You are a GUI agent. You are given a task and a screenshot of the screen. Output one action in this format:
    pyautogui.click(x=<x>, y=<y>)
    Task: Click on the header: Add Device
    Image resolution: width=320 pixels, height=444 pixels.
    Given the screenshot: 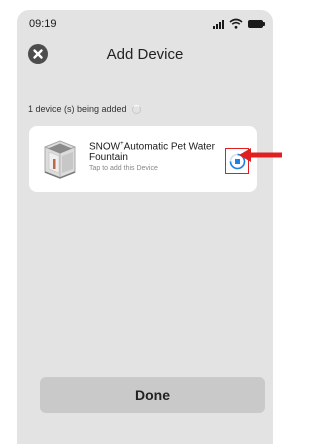 What is the action you would take?
    pyautogui.click(x=145, y=54)
    